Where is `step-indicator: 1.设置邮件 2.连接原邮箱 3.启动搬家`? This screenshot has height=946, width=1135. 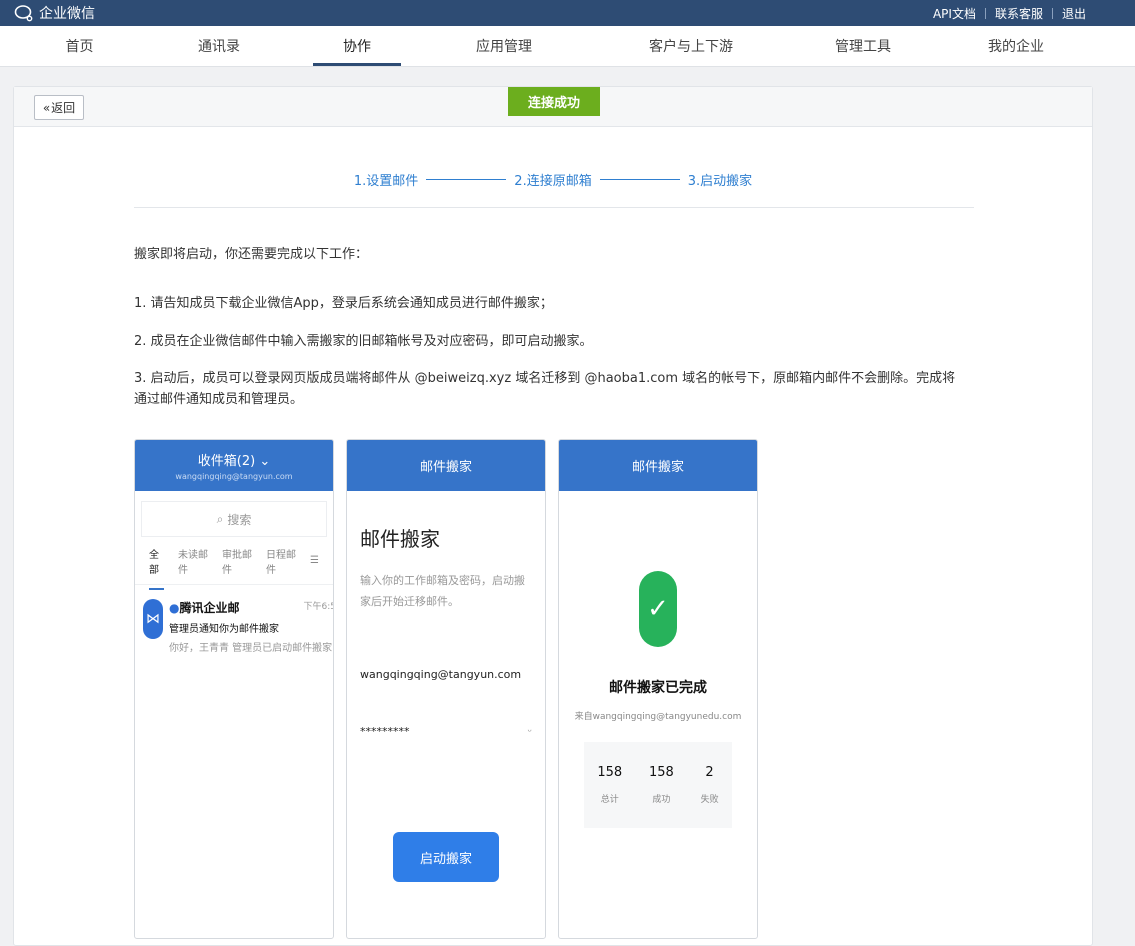
step-indicator: 1.设置邮件 2.连接原邮箱 3.启动搬家 is located at coordinates (553, 179).